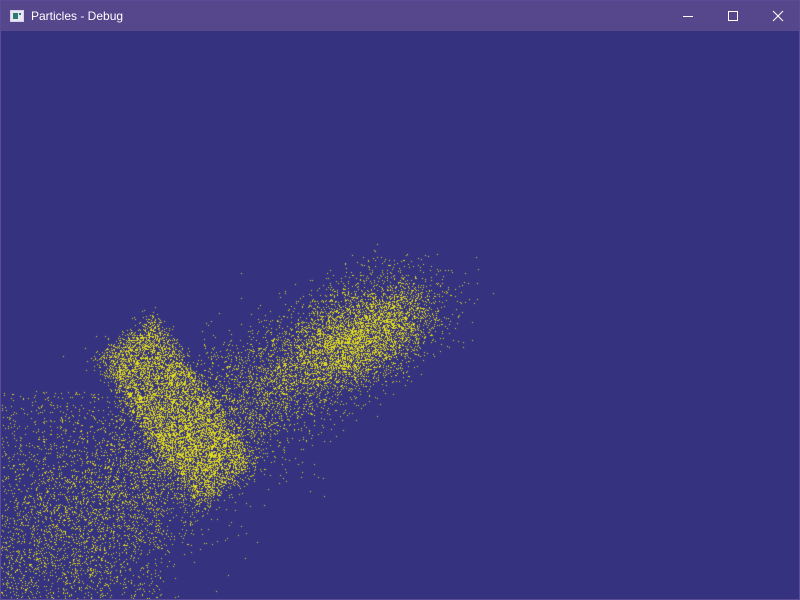 The height and width of the screenshot is (600, 800). I want to click on minimize-button, so click(688, 16).